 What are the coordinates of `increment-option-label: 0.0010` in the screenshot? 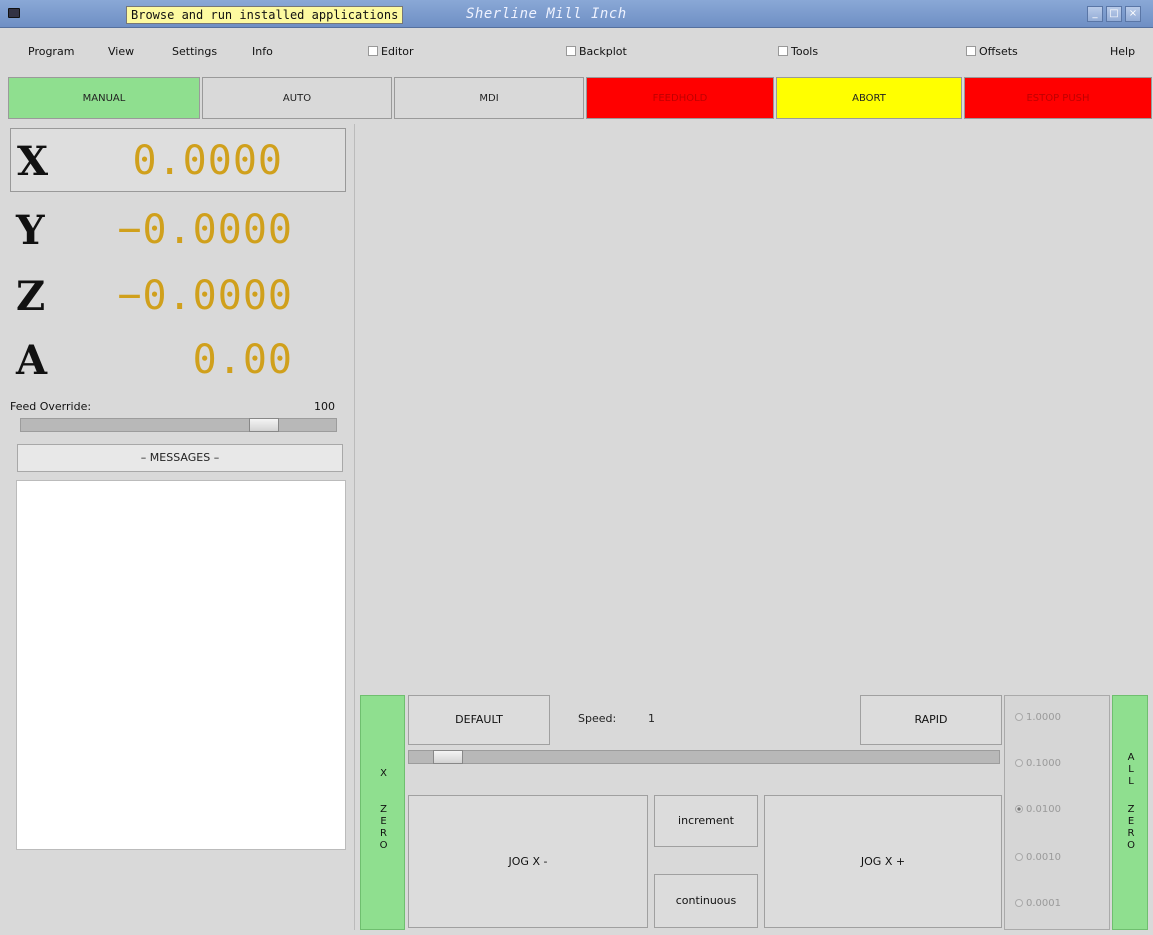 It's located at (1043, 857).